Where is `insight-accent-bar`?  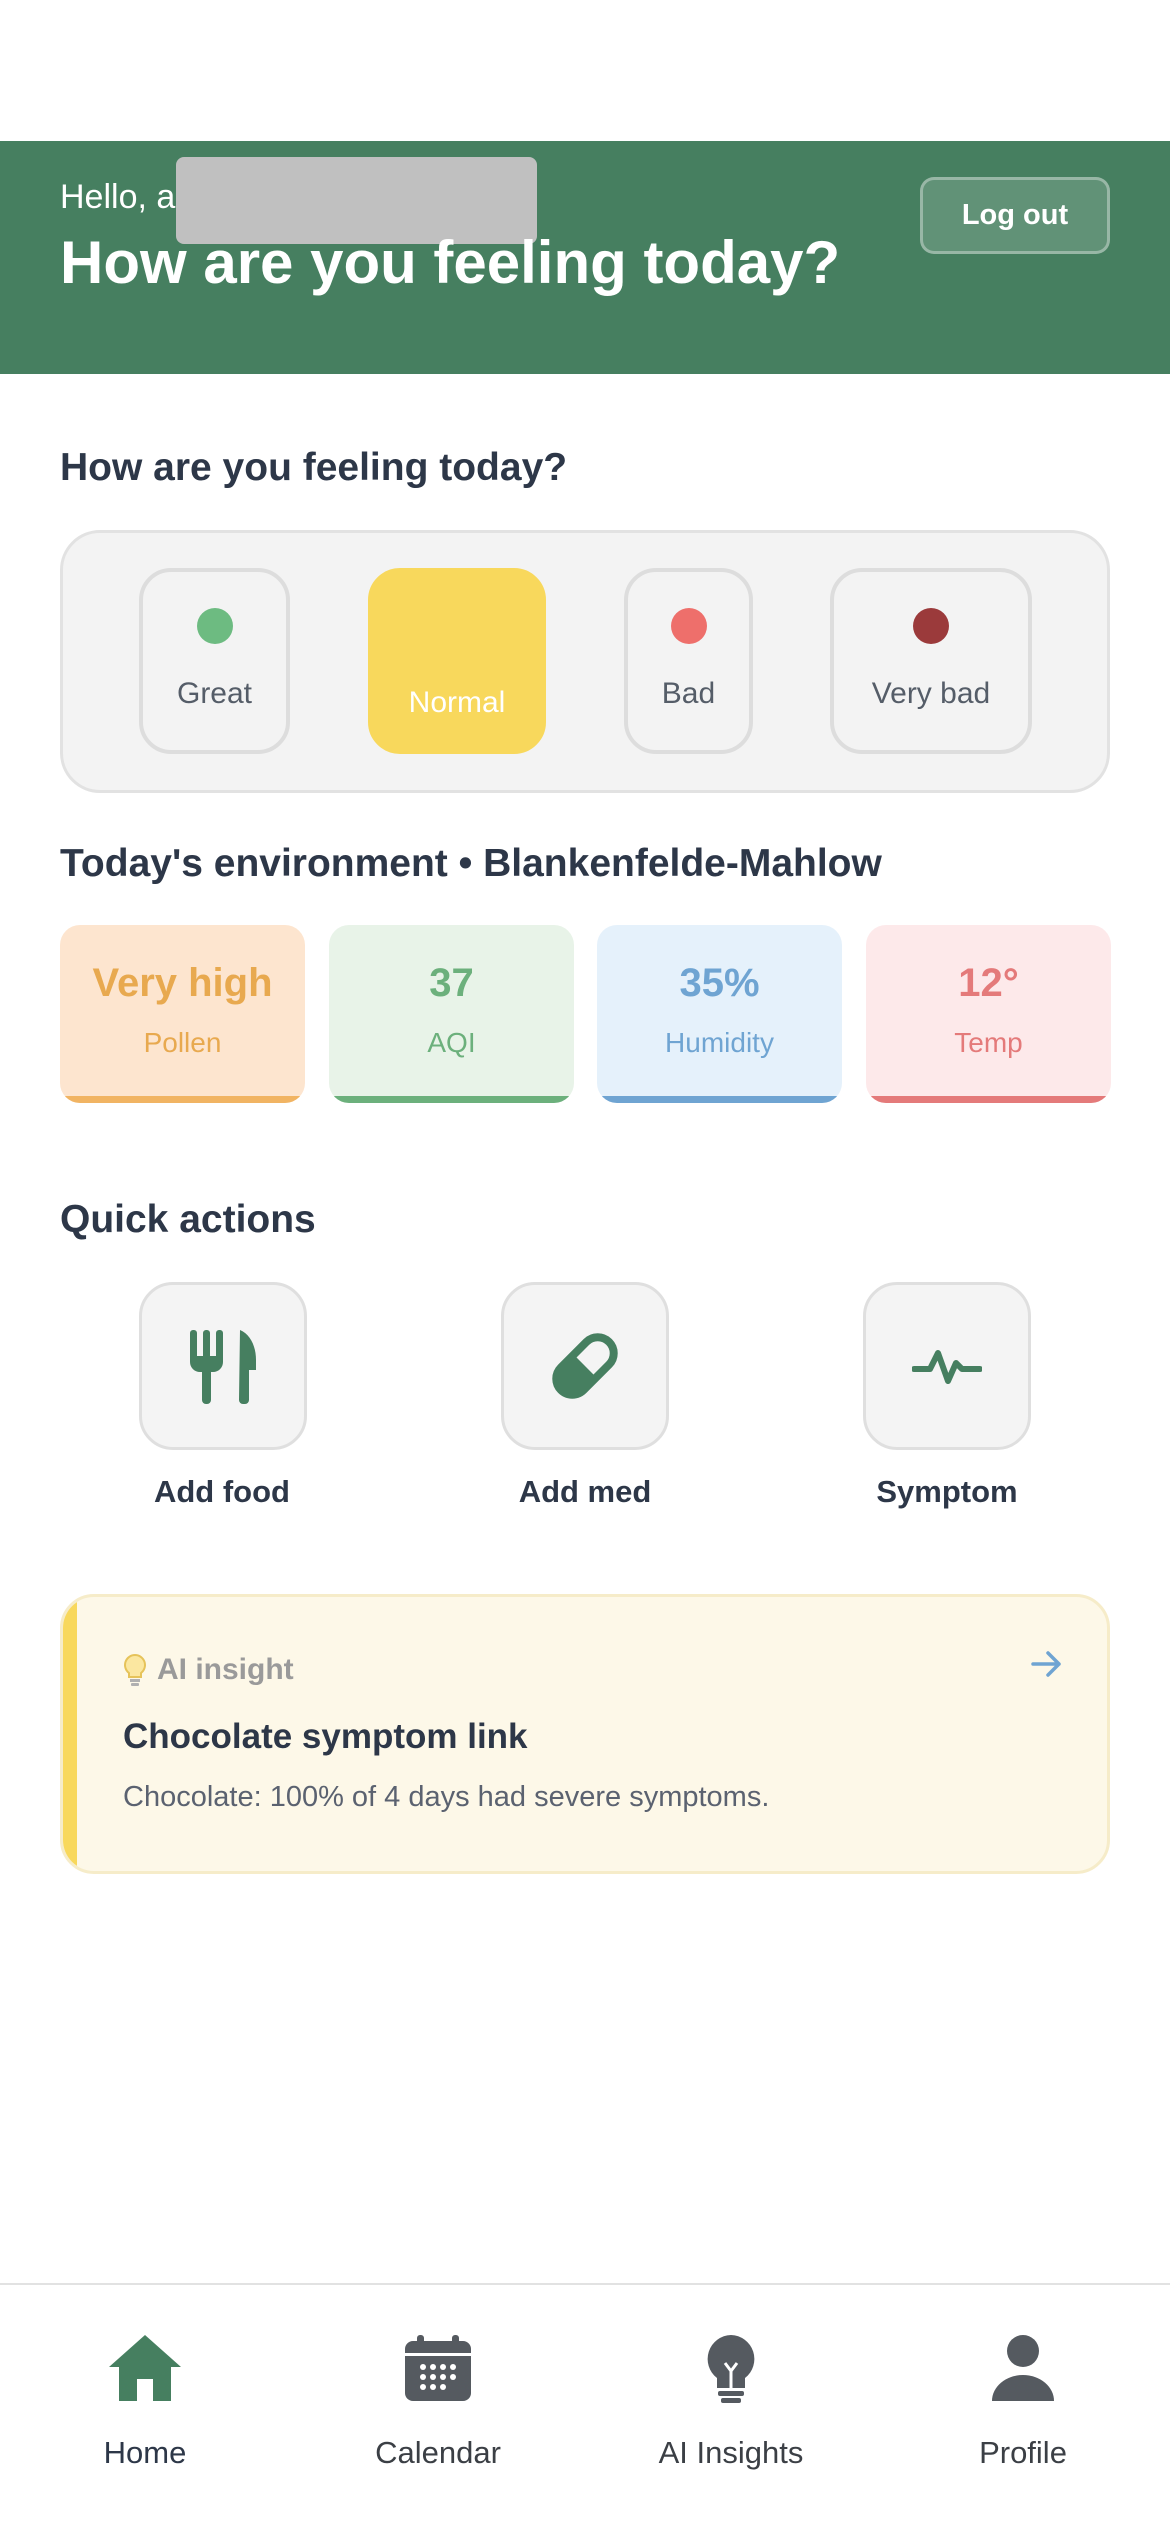 insight-accent-bar is located at coordinates (70, 1734).